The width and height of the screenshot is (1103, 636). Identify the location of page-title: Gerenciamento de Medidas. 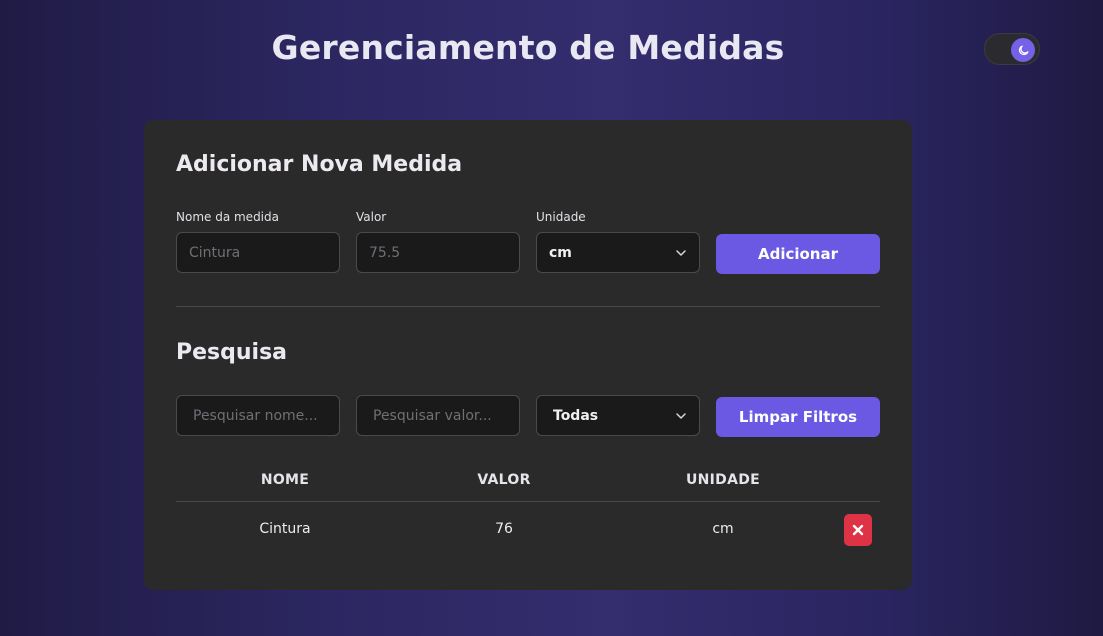
(528, 47).